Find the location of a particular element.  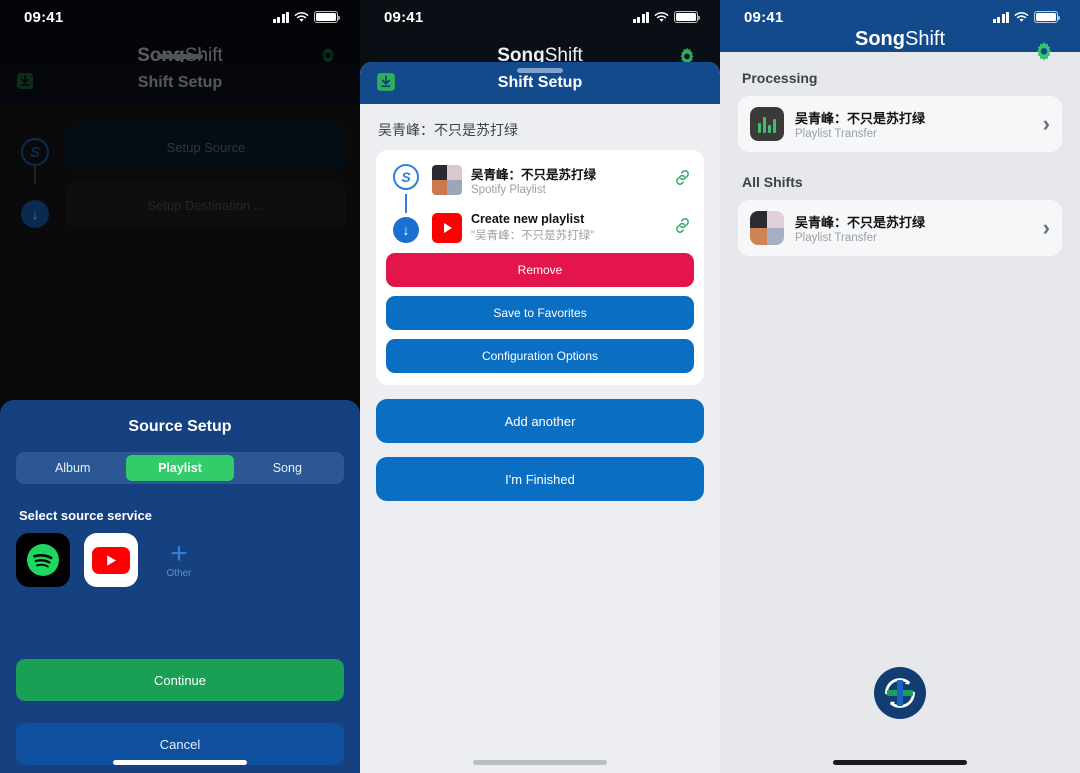

section-title-processing: Processing is located at coordinates (780, 78).